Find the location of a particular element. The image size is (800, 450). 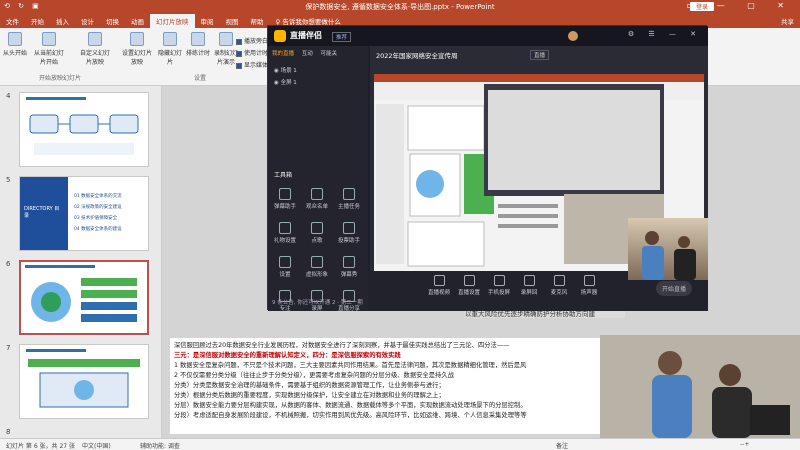

chat-icon is located at coordinates (349, 262).